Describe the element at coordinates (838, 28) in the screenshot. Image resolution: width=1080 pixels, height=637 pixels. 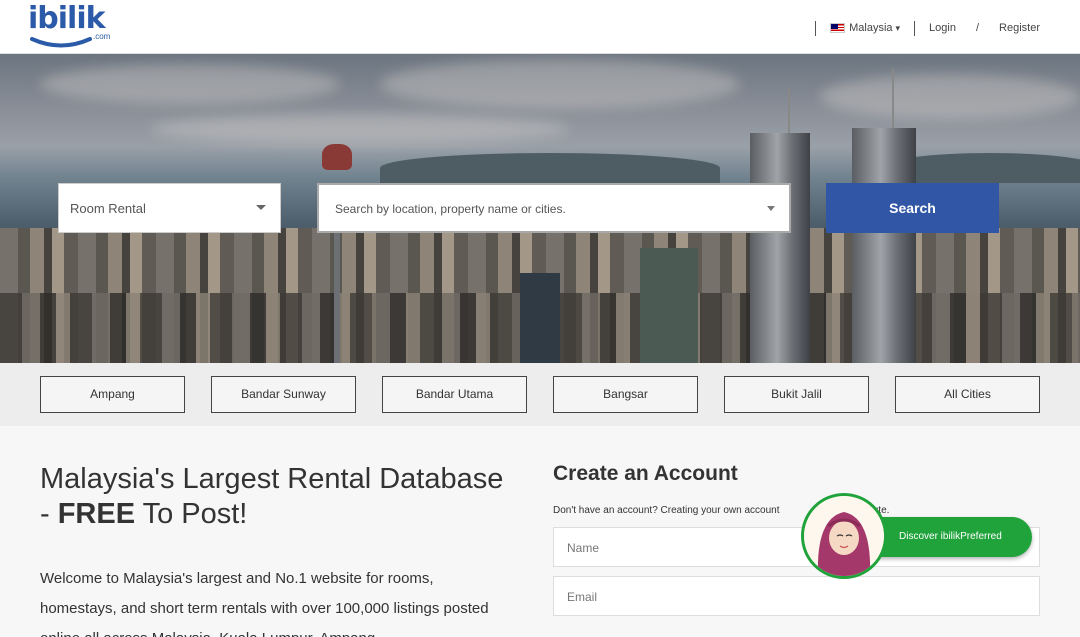
I see `malaysia-flag-icon` at that location.